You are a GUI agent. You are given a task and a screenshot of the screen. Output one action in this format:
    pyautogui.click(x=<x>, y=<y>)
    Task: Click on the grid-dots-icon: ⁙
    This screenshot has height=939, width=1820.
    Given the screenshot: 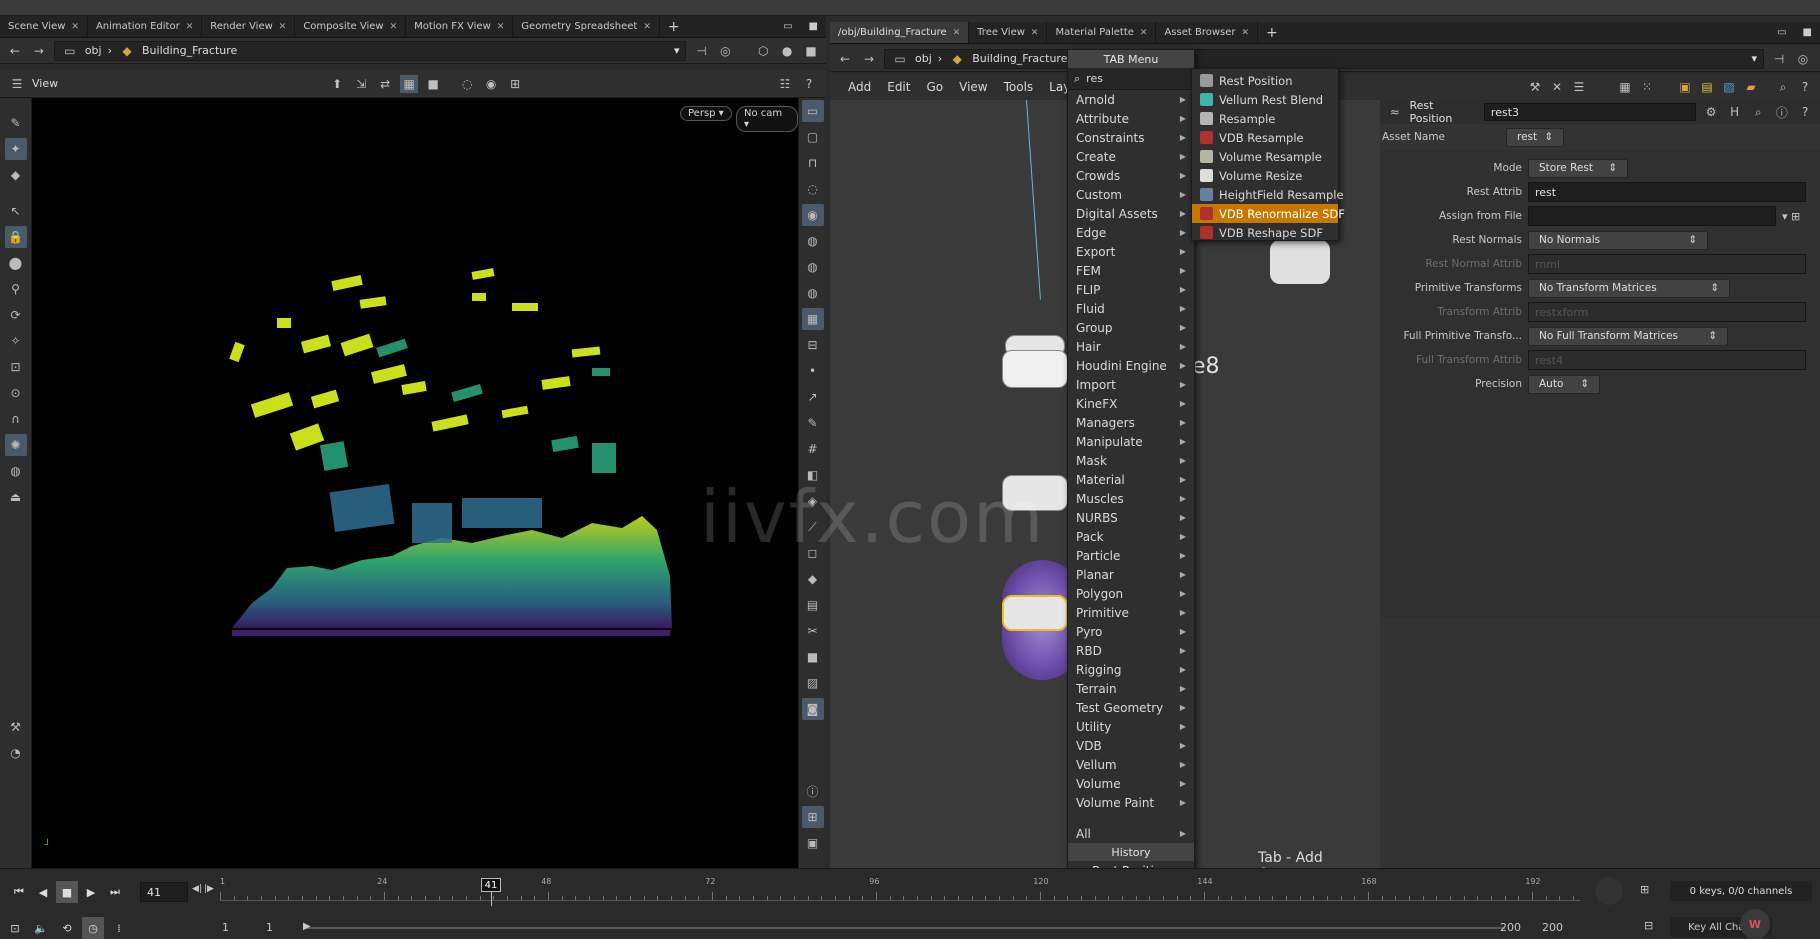 What is the action you would take?
    pyautogui.click(x=1647, y=87)
    